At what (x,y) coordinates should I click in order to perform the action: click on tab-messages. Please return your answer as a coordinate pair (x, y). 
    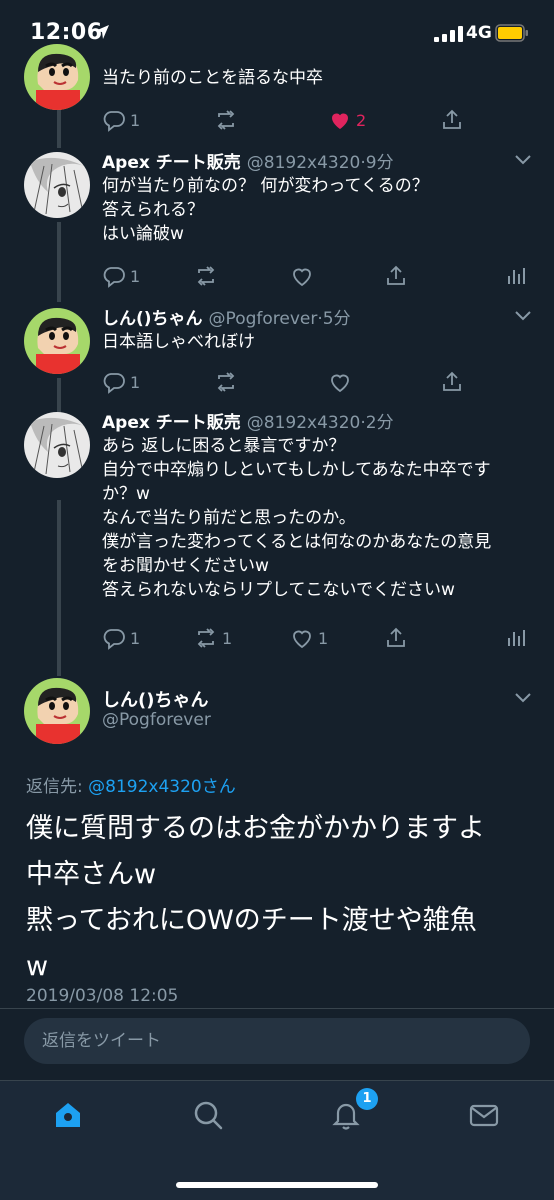
    Looking at the image, I should click on (484, 1115).